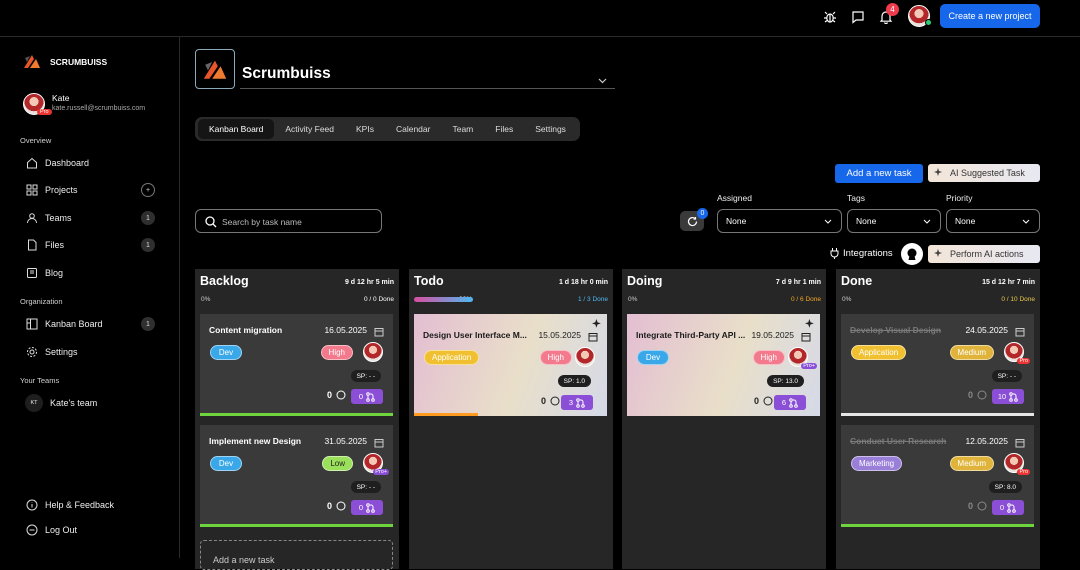 This screenshot has height=570, width=1080. What do you see at coordinates (912, 254) in the screenshot?
I see `github-icon` at bounding box center [912, 254].